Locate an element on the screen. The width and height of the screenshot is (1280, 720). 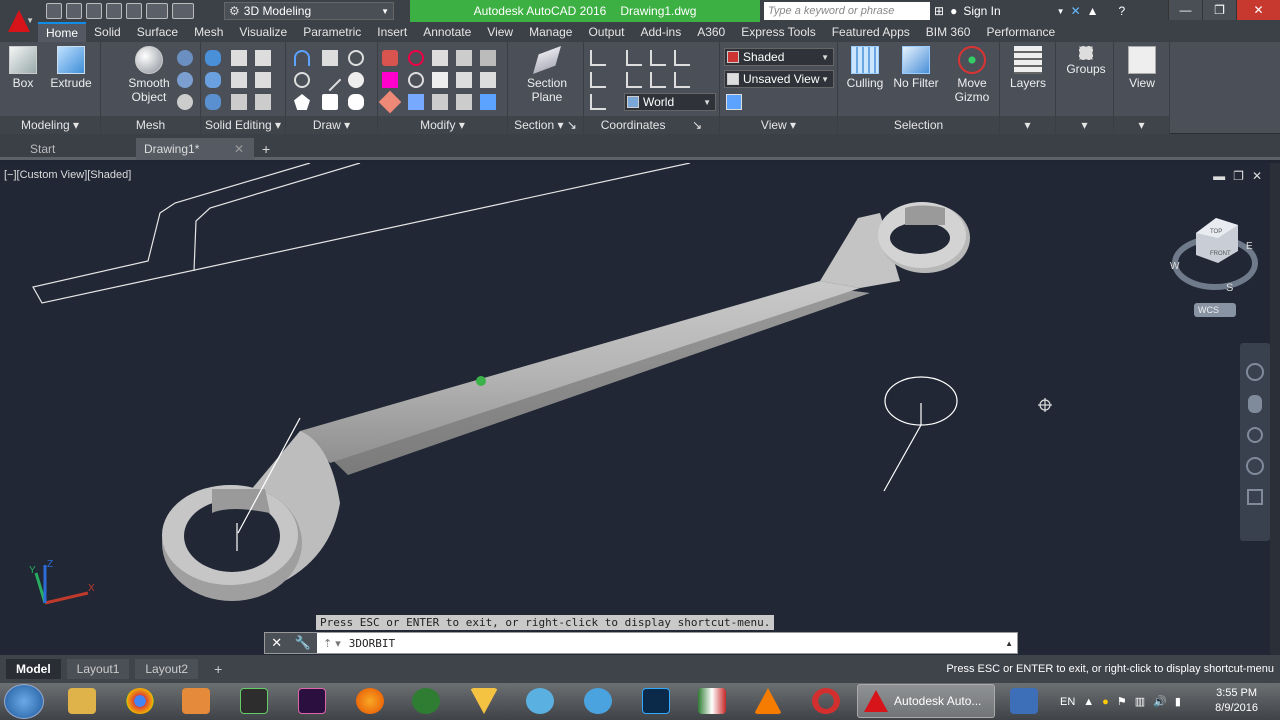
new-tab-button: + is located at coordinates (269, 149).